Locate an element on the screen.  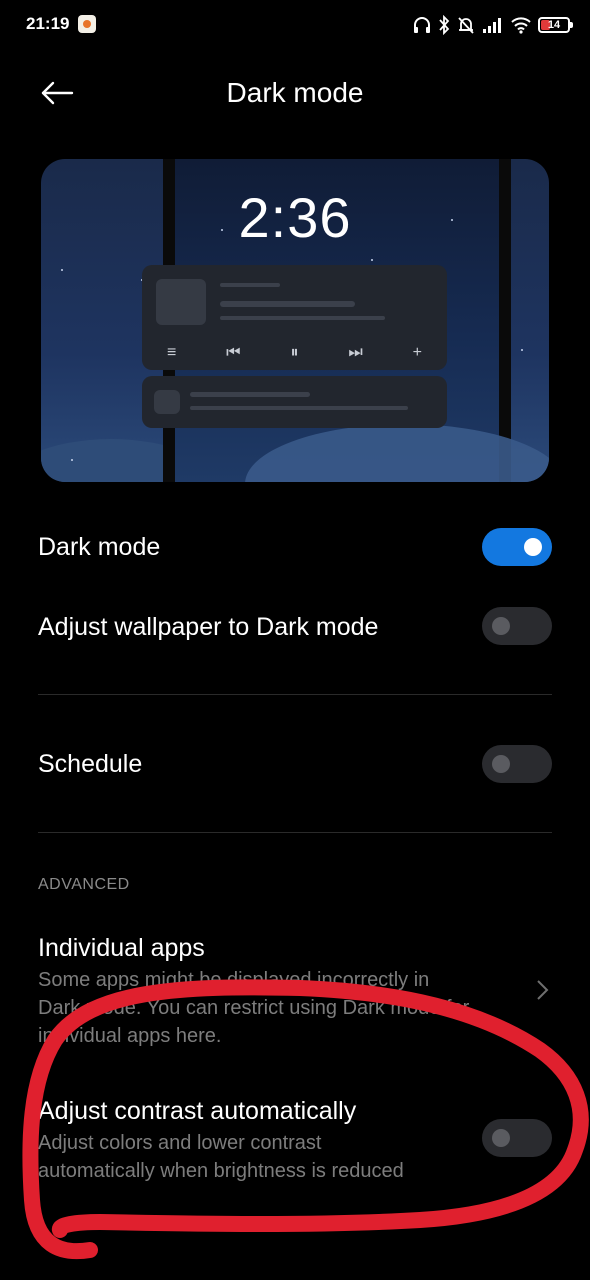
preview-clock: 2:36 is located at coordinates (295, 217).